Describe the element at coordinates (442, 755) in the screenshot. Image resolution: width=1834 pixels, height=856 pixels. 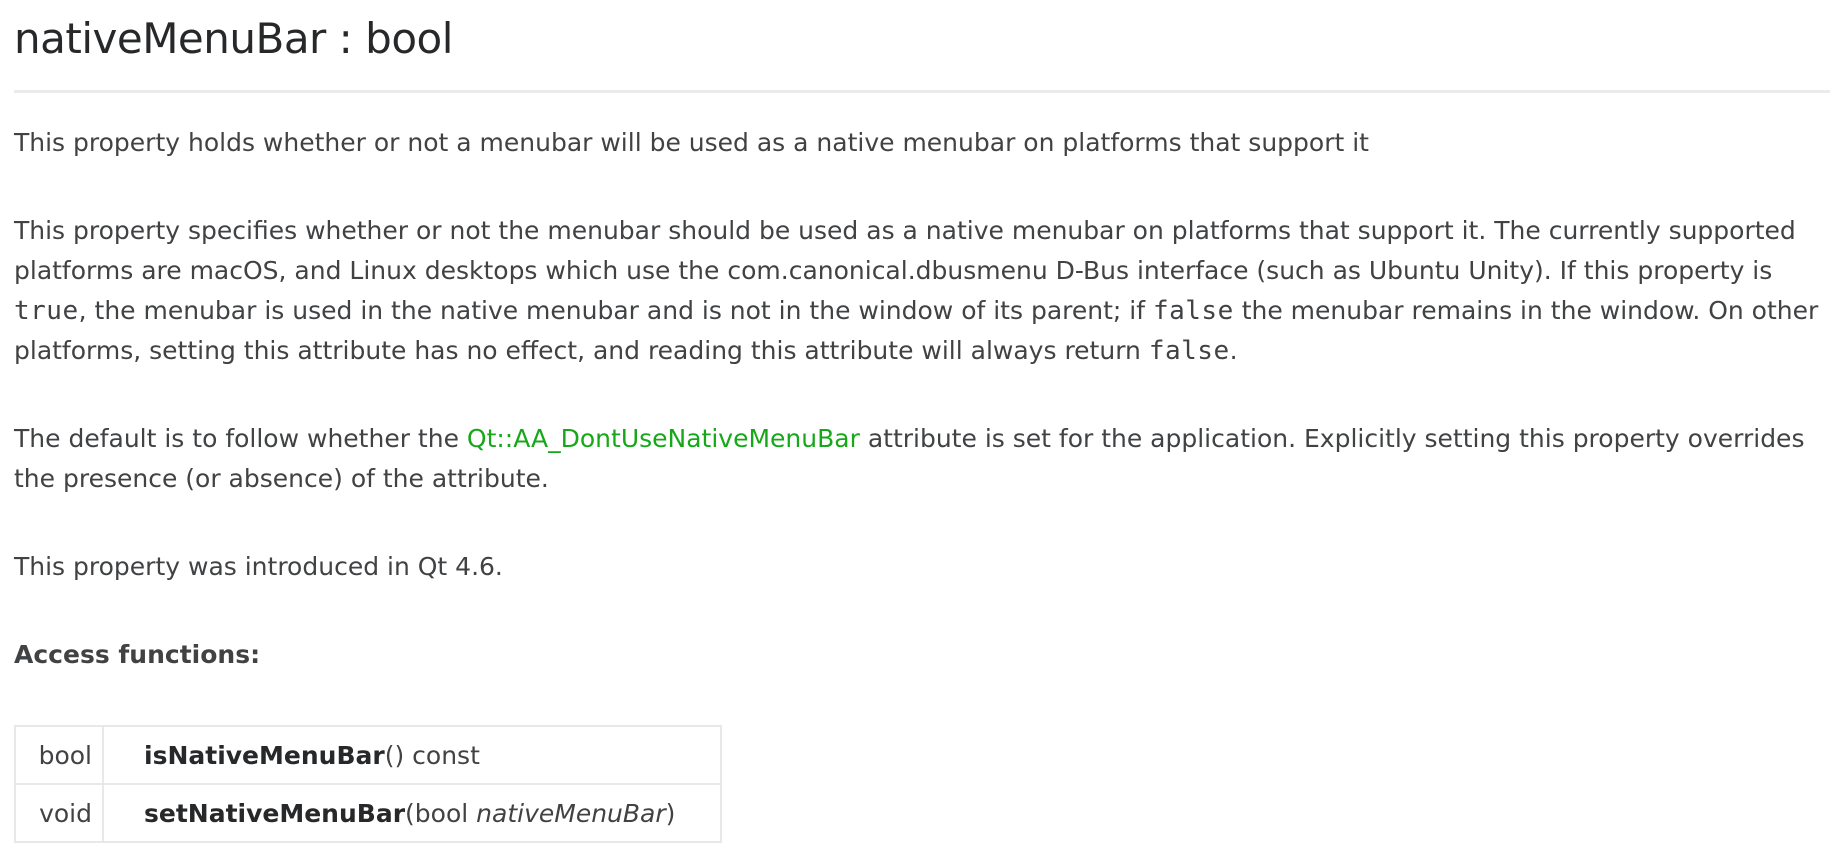
I see `function-suffix: const` at that location.